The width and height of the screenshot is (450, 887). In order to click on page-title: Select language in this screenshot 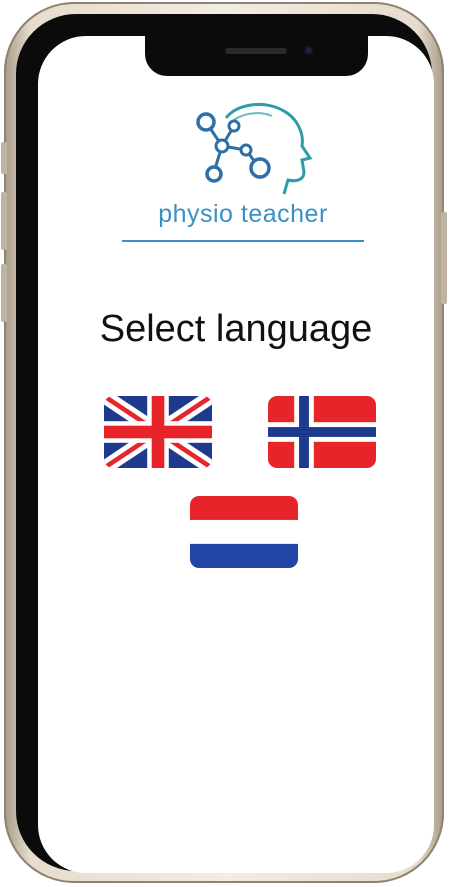, I will do `click(236, 329)`.